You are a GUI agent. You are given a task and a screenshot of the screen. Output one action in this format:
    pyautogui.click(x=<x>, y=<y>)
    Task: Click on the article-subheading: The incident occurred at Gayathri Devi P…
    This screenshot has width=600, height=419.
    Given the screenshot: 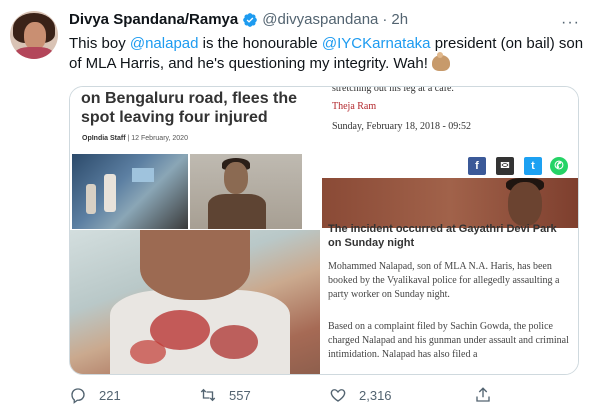 What is the action you would take?
    pyautogui.click(x=442, y=236)
    